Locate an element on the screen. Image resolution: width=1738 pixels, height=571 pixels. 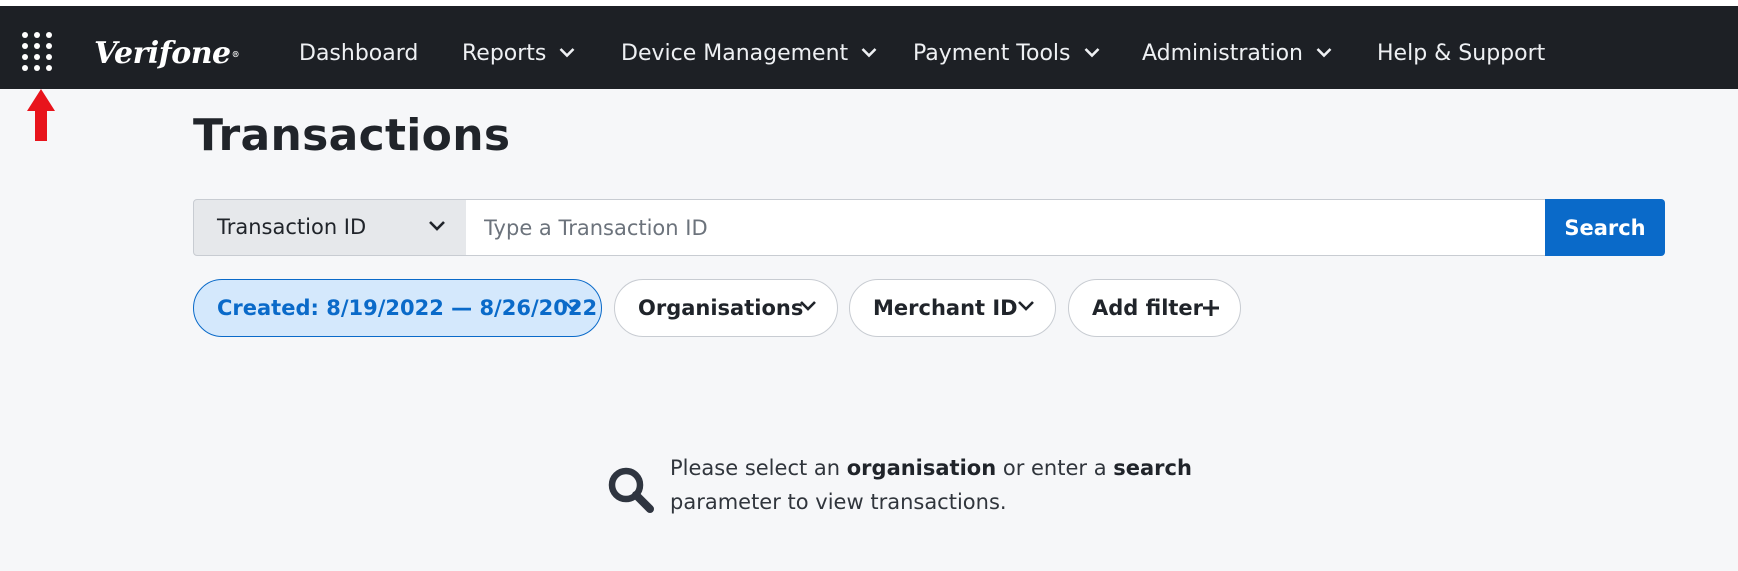
search-button: Search is located at coordinates (1605, 227).